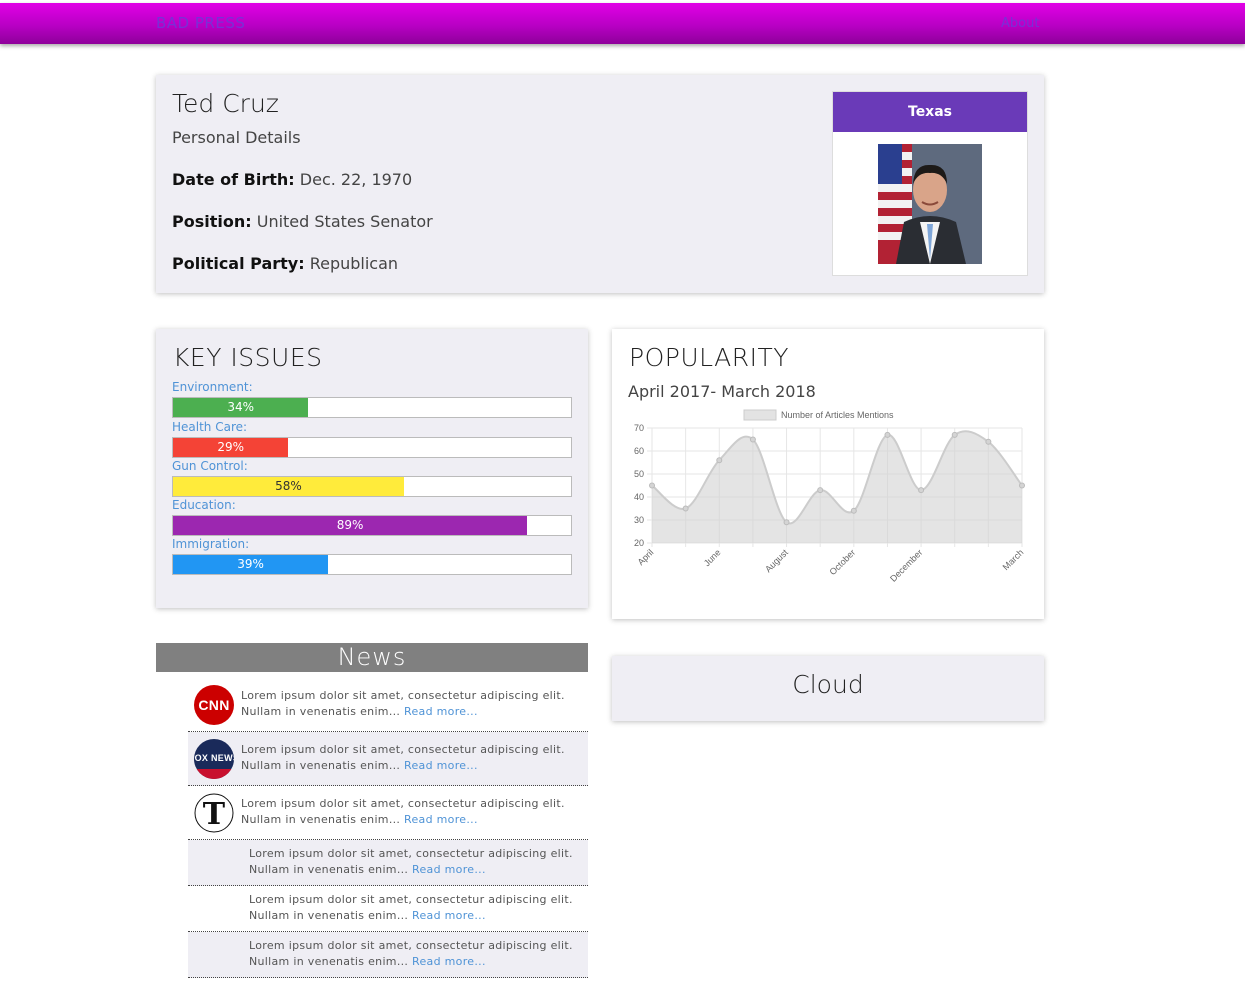  Describe the element at coordinates (211, 544) in the screenshot. I see `issue-label-immigration: Immigration:` at that location.